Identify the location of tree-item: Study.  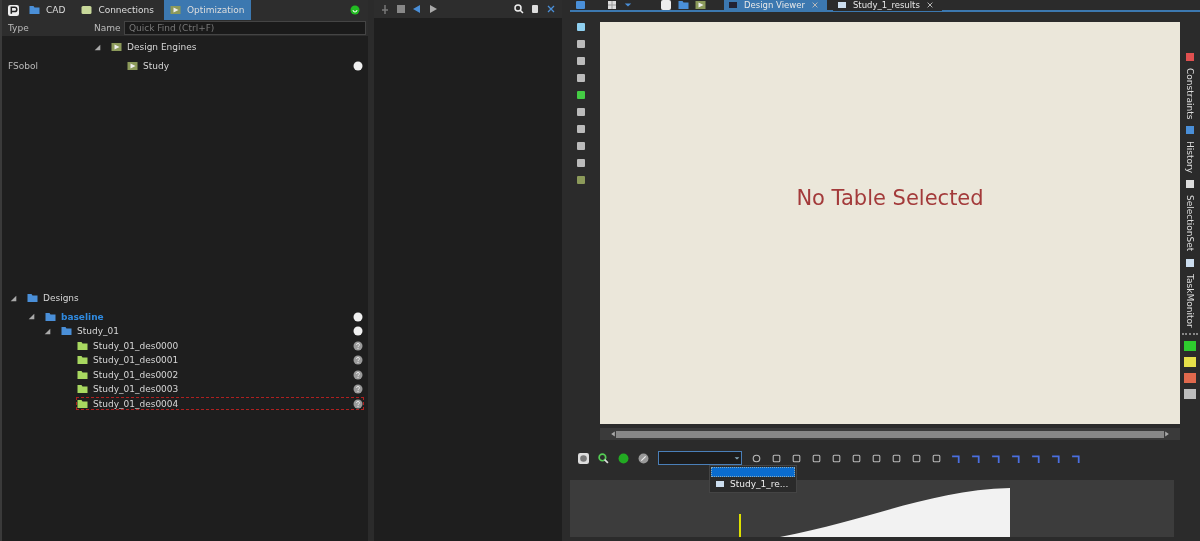
(245, 65).